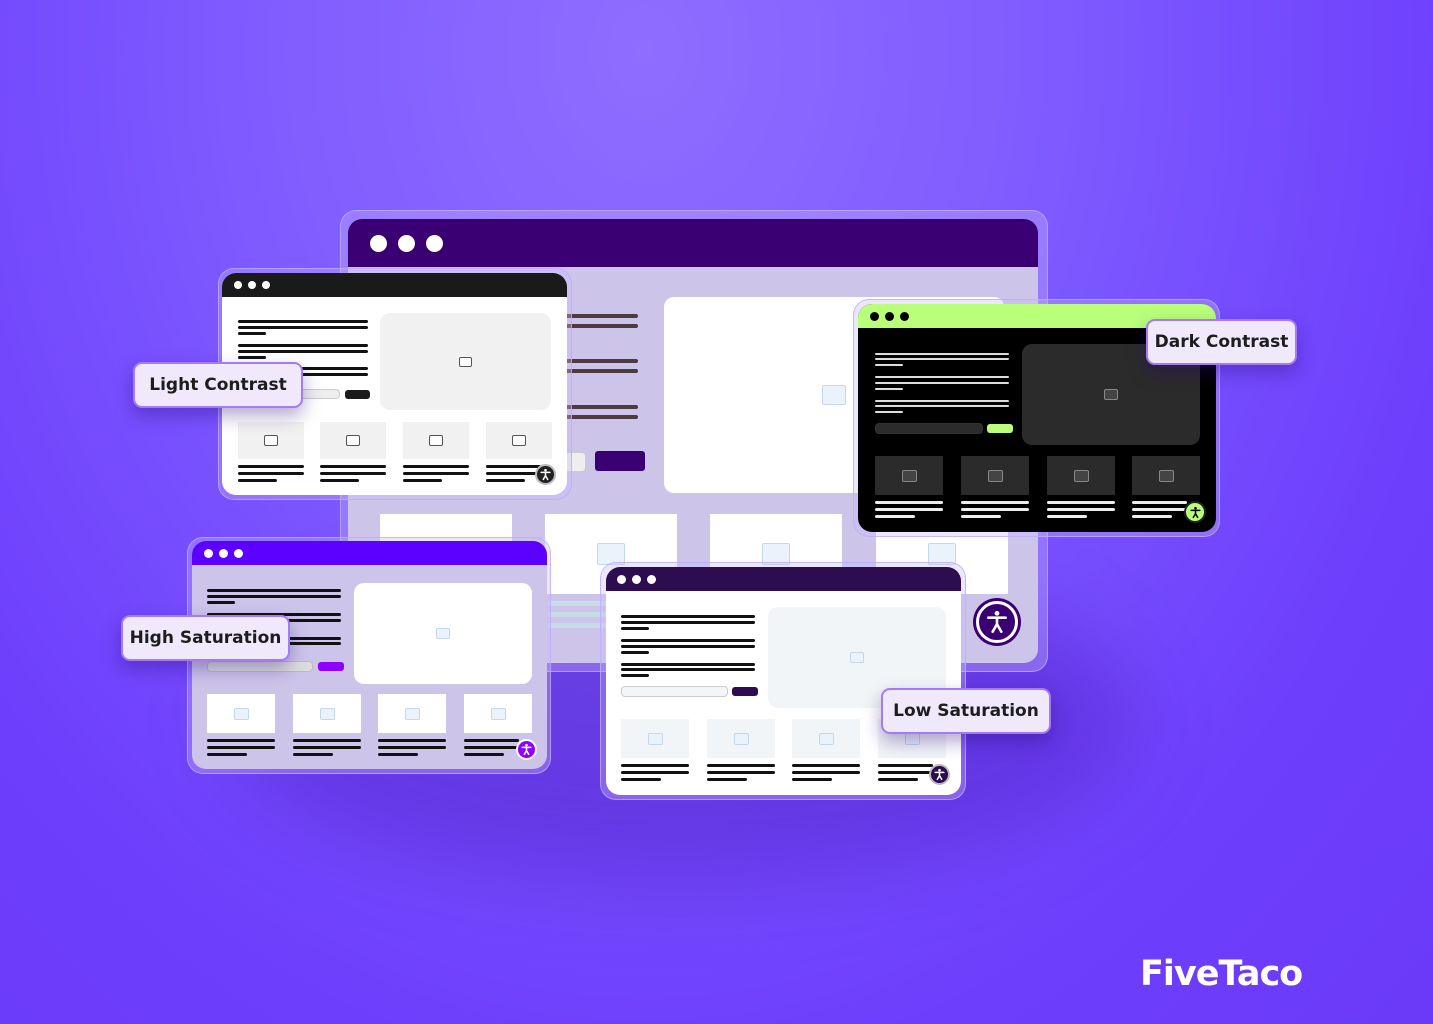 The image size is (1433, 1024). I want to click on low-sat-titlebar, so click(783, 579).